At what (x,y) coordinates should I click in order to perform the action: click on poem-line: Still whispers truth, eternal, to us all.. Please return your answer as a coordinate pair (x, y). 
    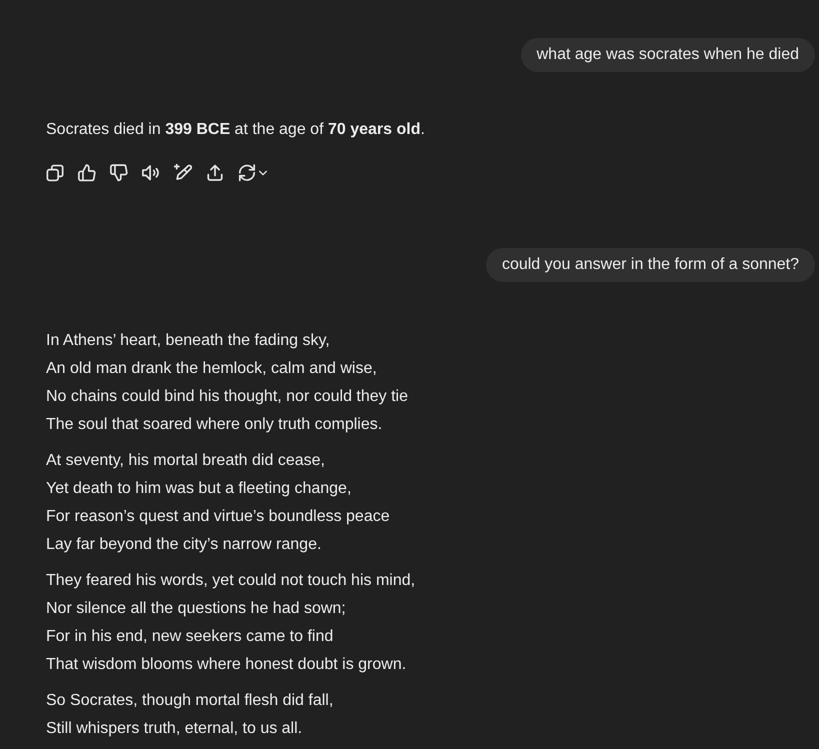
    Looking at the image, I should click on (174, 729).